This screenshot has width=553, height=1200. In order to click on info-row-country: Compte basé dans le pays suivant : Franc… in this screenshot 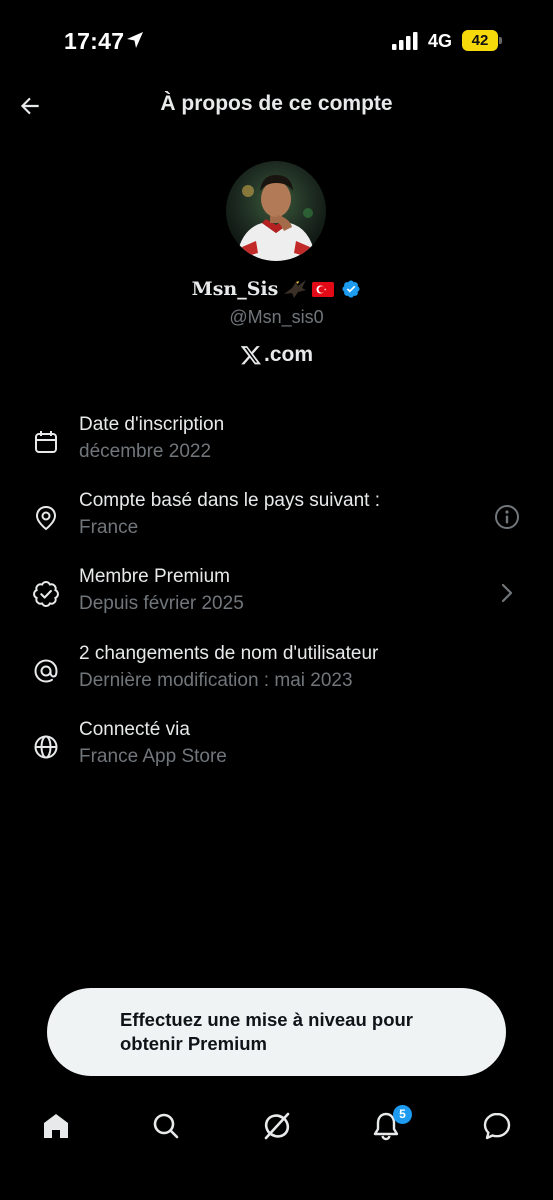, I will do `click(276, 521)`.